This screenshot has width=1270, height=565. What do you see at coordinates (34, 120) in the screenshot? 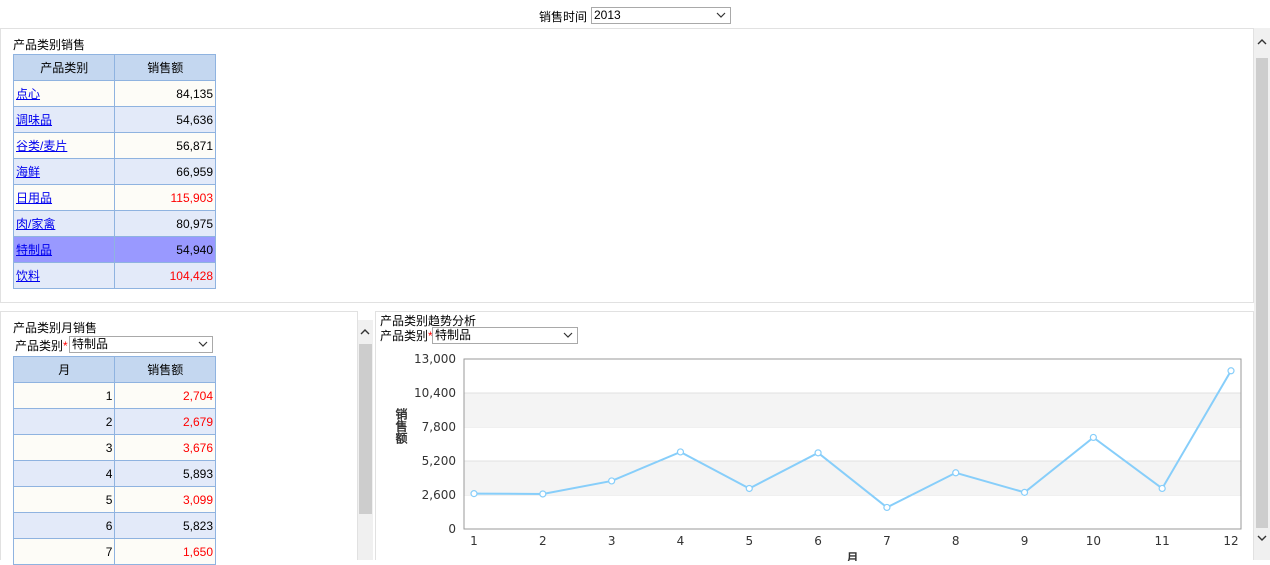
I see `category-link: 调味品` at bounding box center [34, 120].